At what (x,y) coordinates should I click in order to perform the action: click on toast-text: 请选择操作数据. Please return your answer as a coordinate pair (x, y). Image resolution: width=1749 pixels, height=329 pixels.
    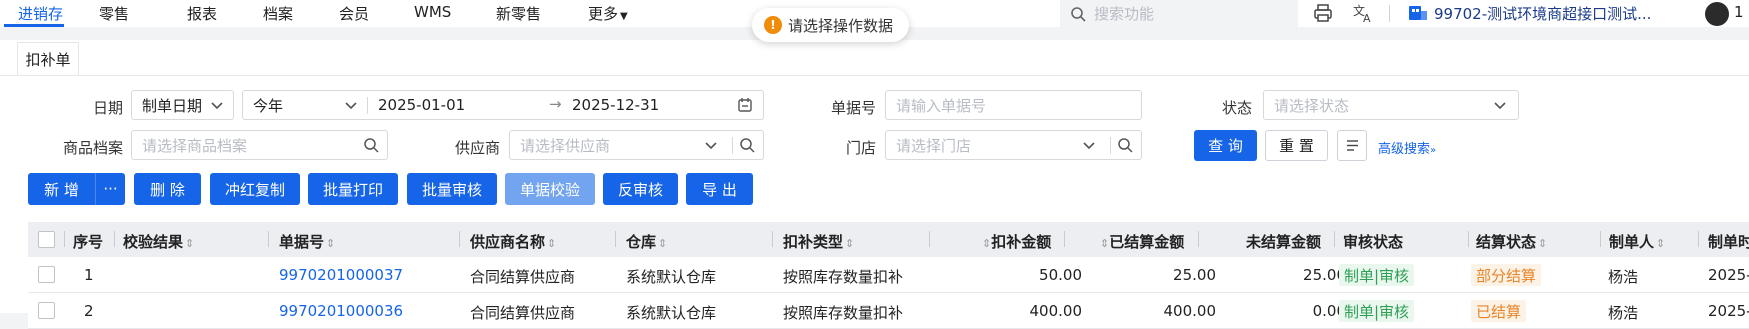
    Looking at the image, I should click on (841, 25).